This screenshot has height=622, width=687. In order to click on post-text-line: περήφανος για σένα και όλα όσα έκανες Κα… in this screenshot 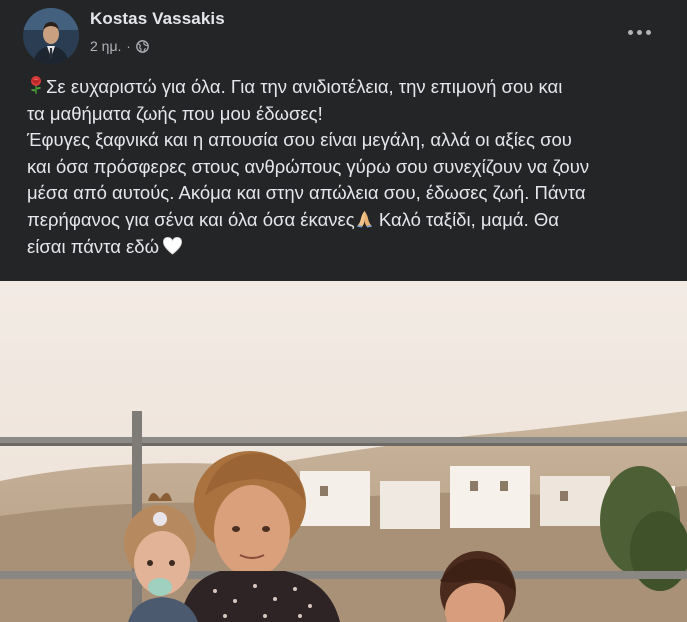, I will do `click(349, 220)`.